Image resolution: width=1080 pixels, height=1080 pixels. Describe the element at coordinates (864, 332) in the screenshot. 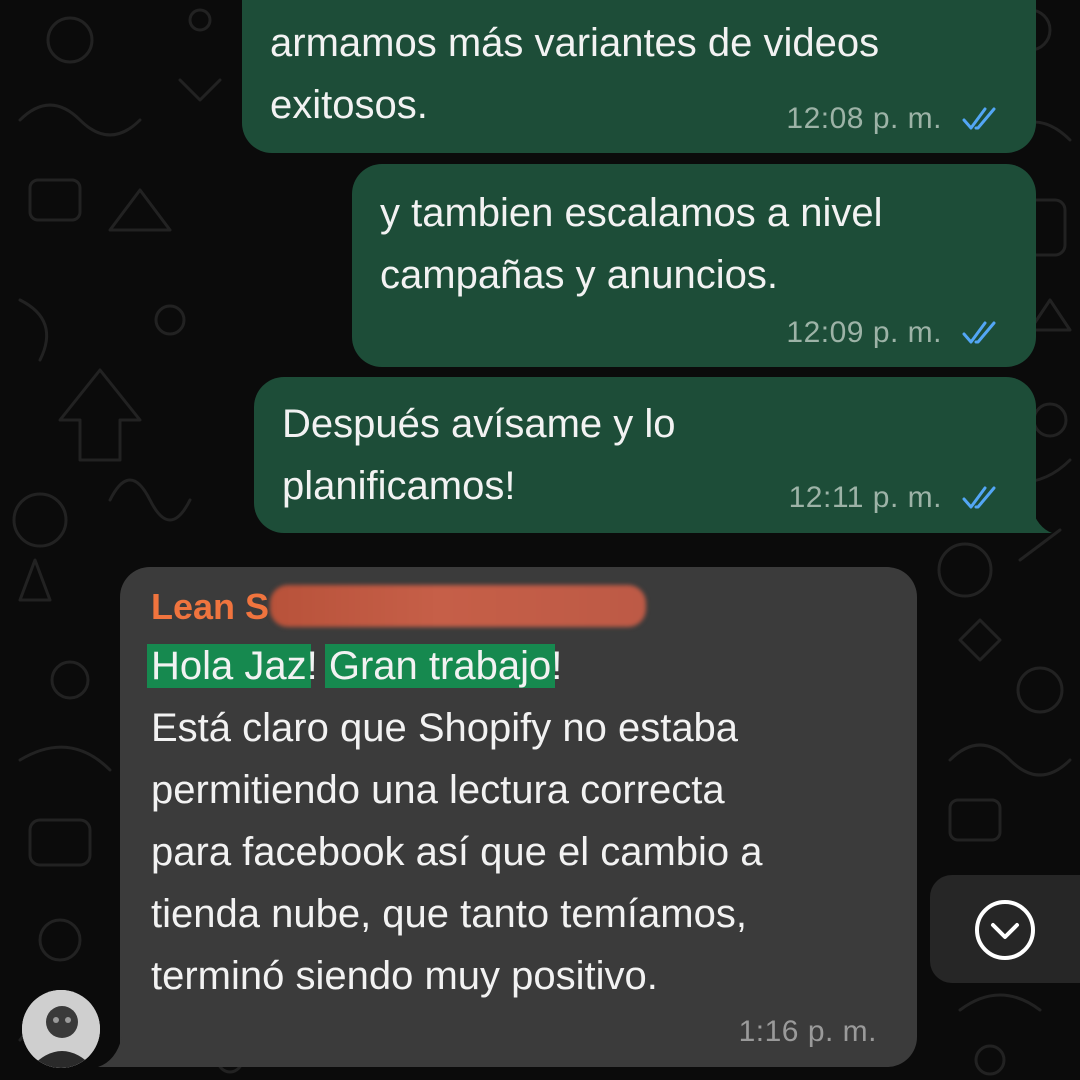

I see `message-time: 12:09 p. m.` at that location.